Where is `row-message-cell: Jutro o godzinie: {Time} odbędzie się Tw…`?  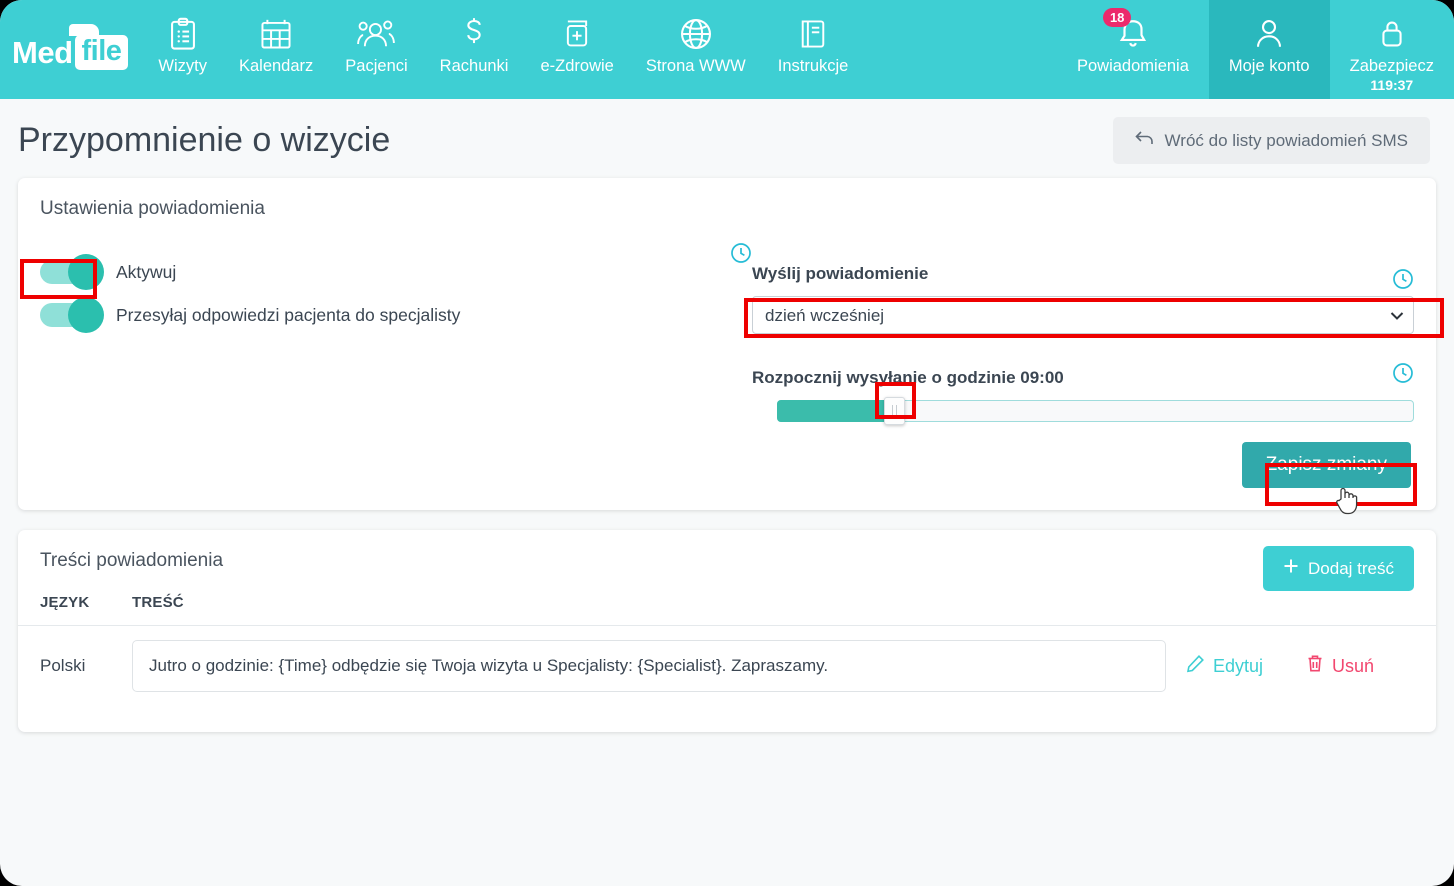
row-message-cell: Jutro o godzinie: {Time} odbędzie się Tw… is located at coordinates (649, 666).